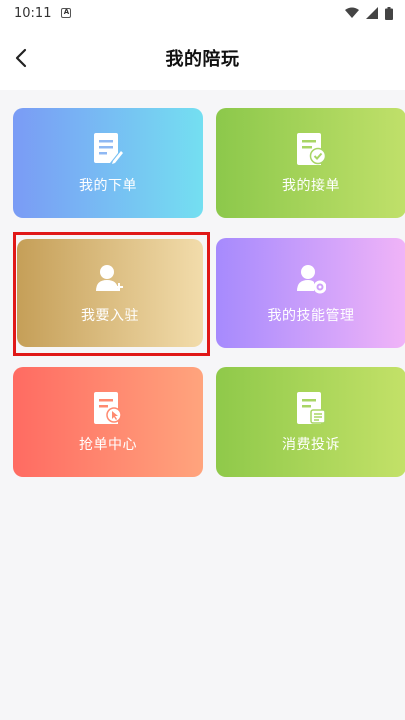 The image size is (405, 720). Describe the element at coordinates (110, 316) in the screenshot. I see `card-label: 我要入驻` at that location.